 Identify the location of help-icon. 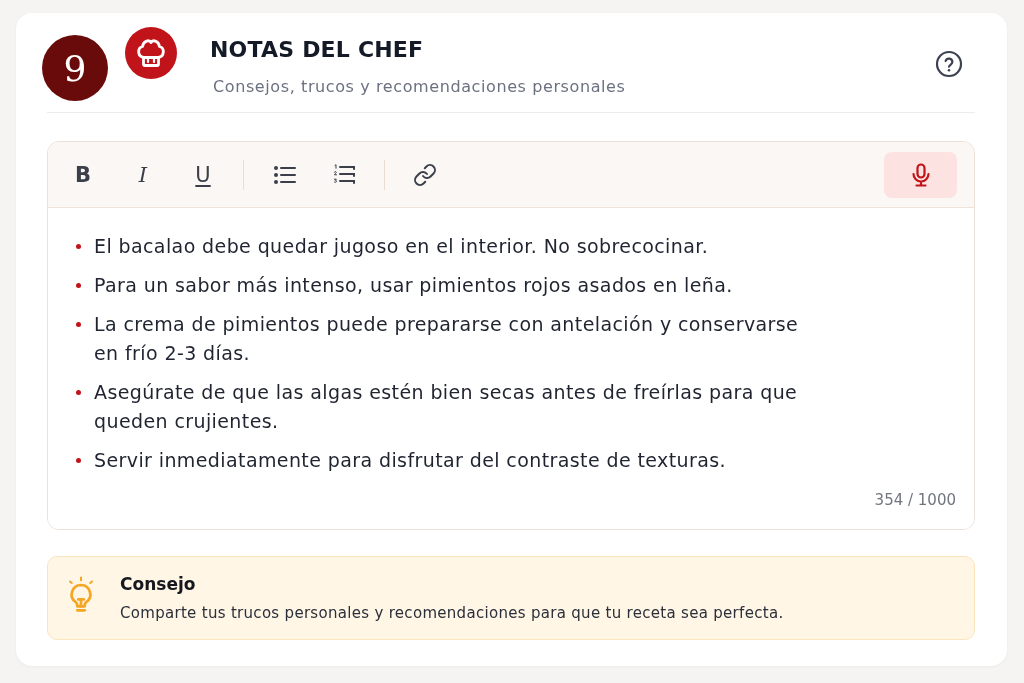
(949, 64).